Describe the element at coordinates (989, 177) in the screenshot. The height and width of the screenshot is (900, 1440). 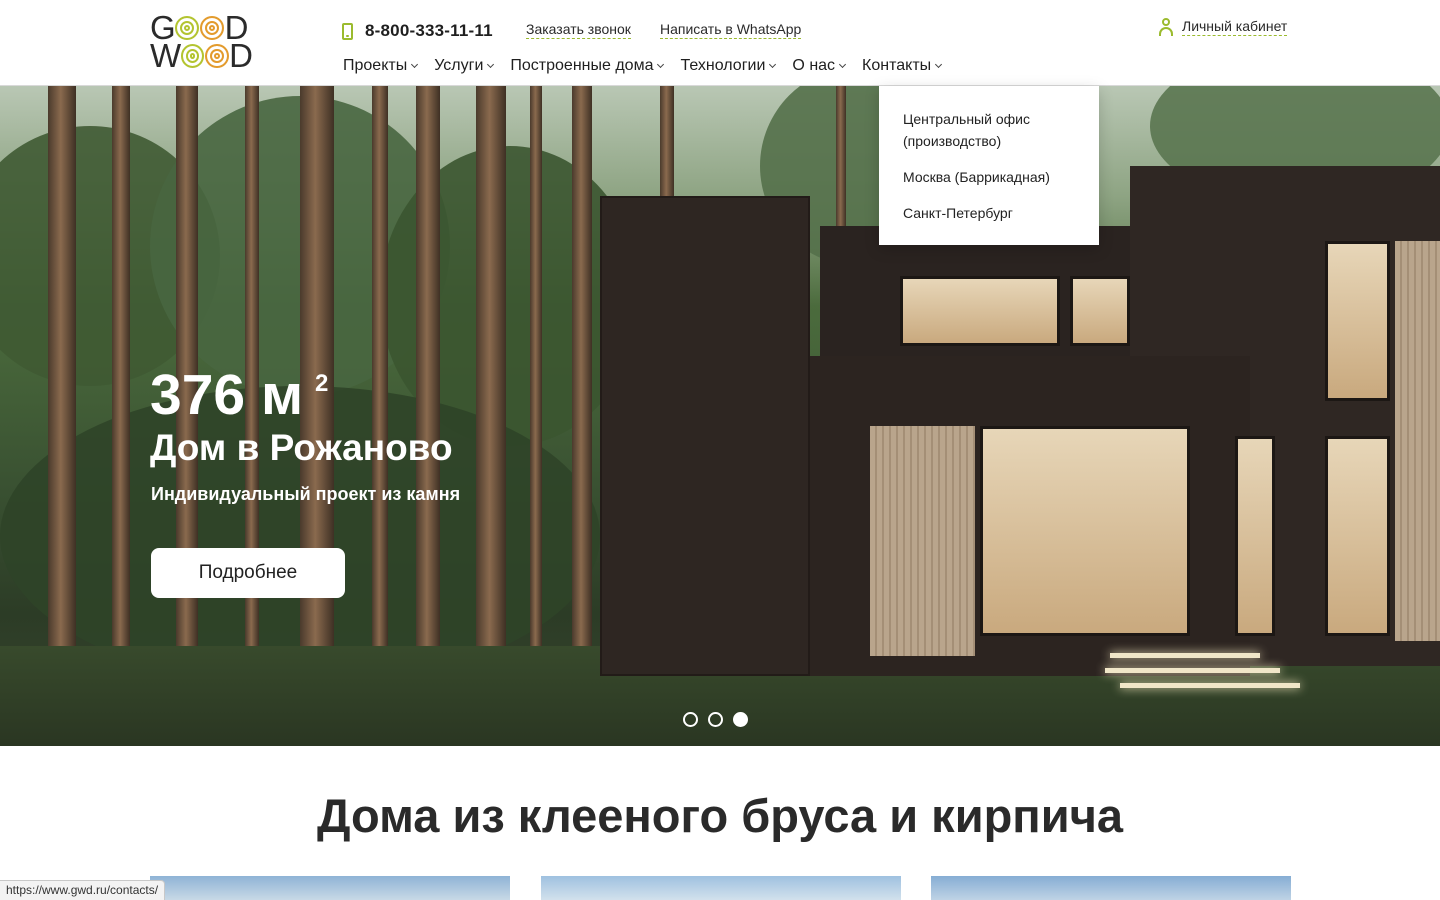
I see `dropdown-item-moscow: Москва (Баррикадная)` at that location.